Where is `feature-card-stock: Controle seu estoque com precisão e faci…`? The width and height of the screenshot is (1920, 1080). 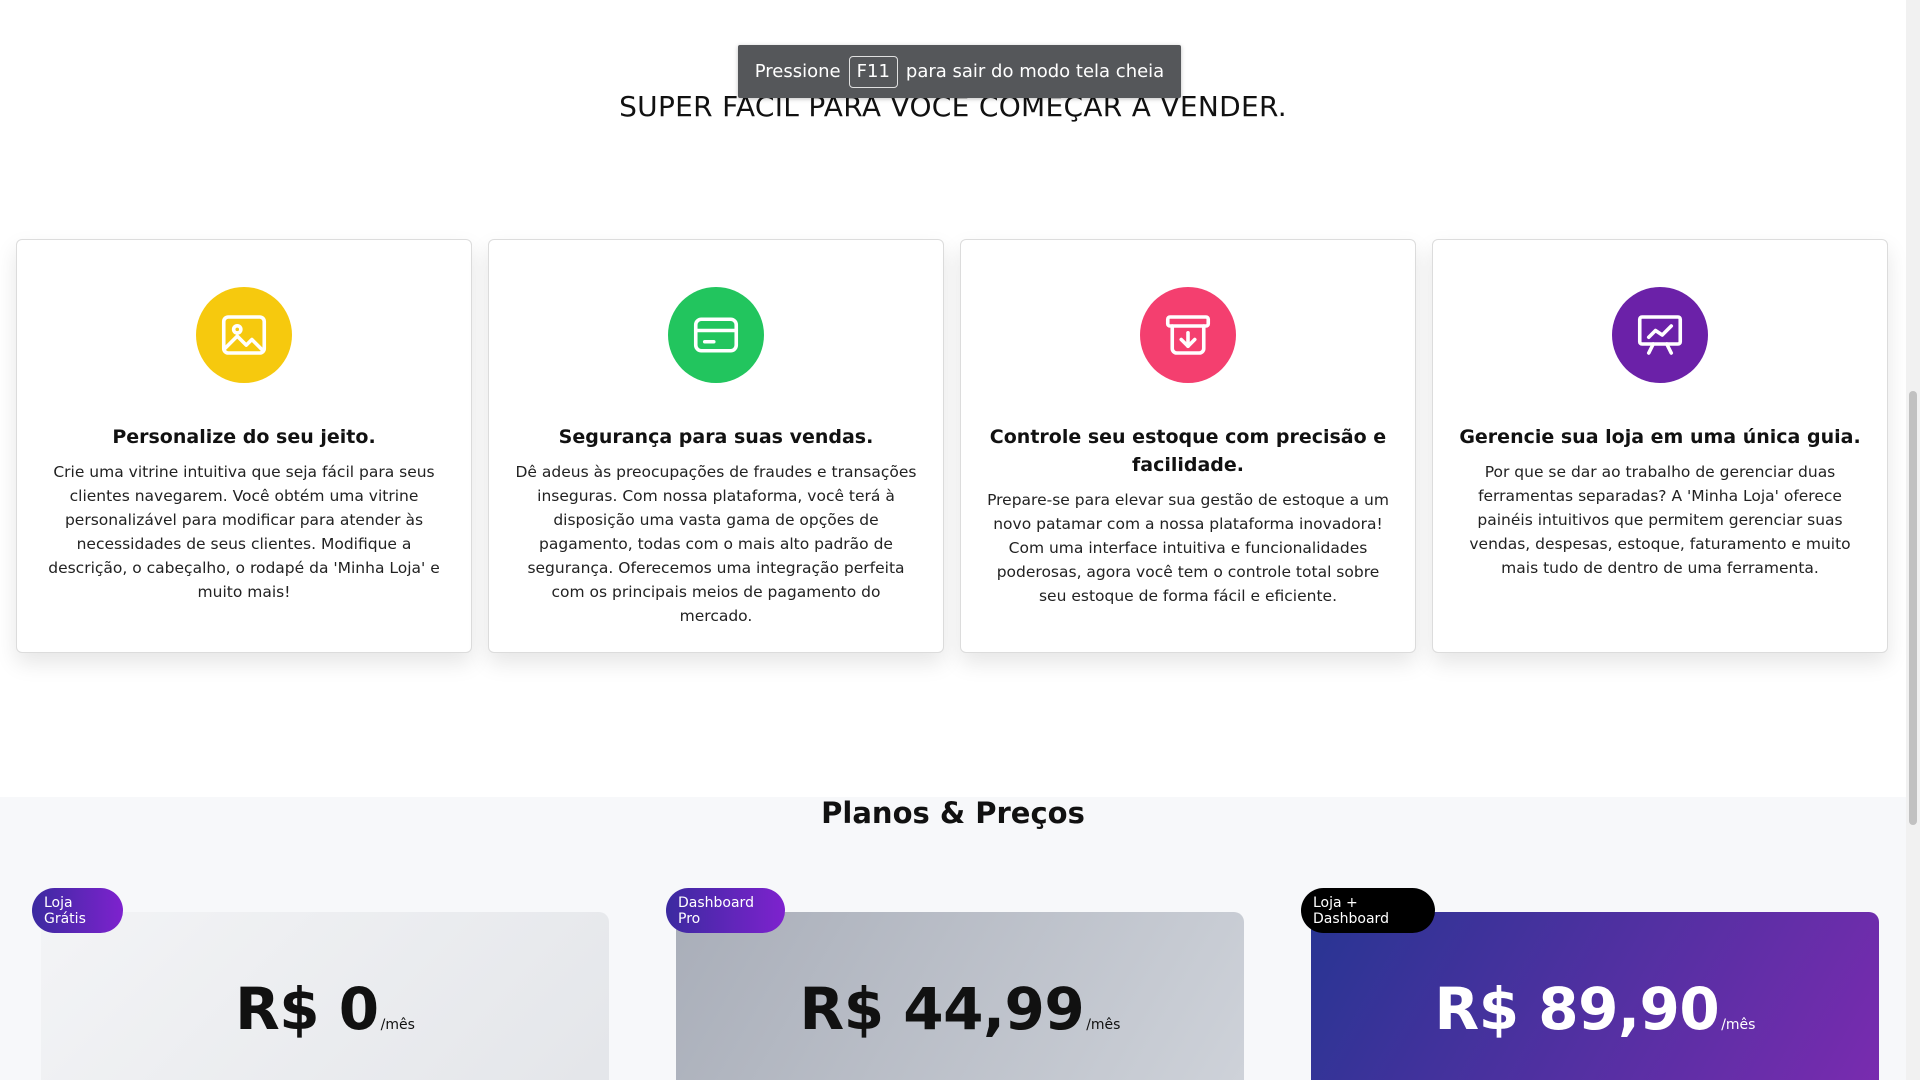 feature-card-stock: Controle seu estoque com precisão e faci… is located at coordinates (1188, 446).